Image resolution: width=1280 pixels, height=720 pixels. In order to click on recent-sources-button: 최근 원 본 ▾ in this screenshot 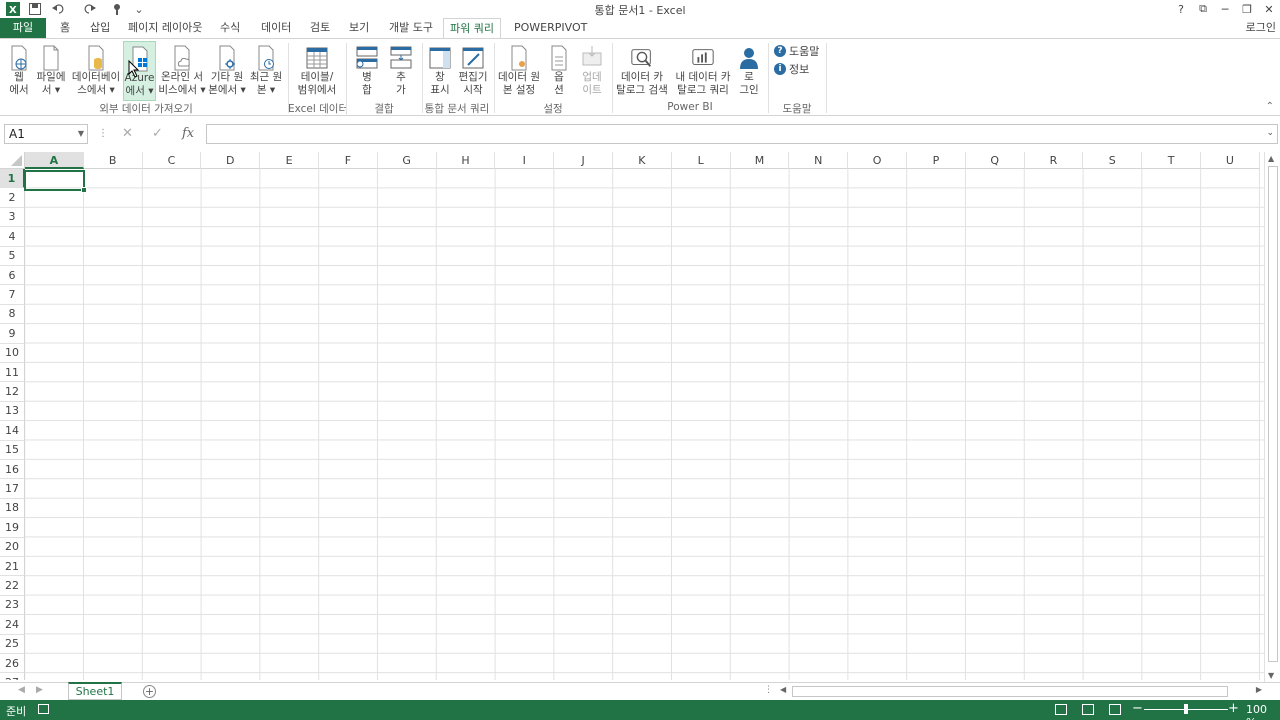, I will do `click(266, 71)`.